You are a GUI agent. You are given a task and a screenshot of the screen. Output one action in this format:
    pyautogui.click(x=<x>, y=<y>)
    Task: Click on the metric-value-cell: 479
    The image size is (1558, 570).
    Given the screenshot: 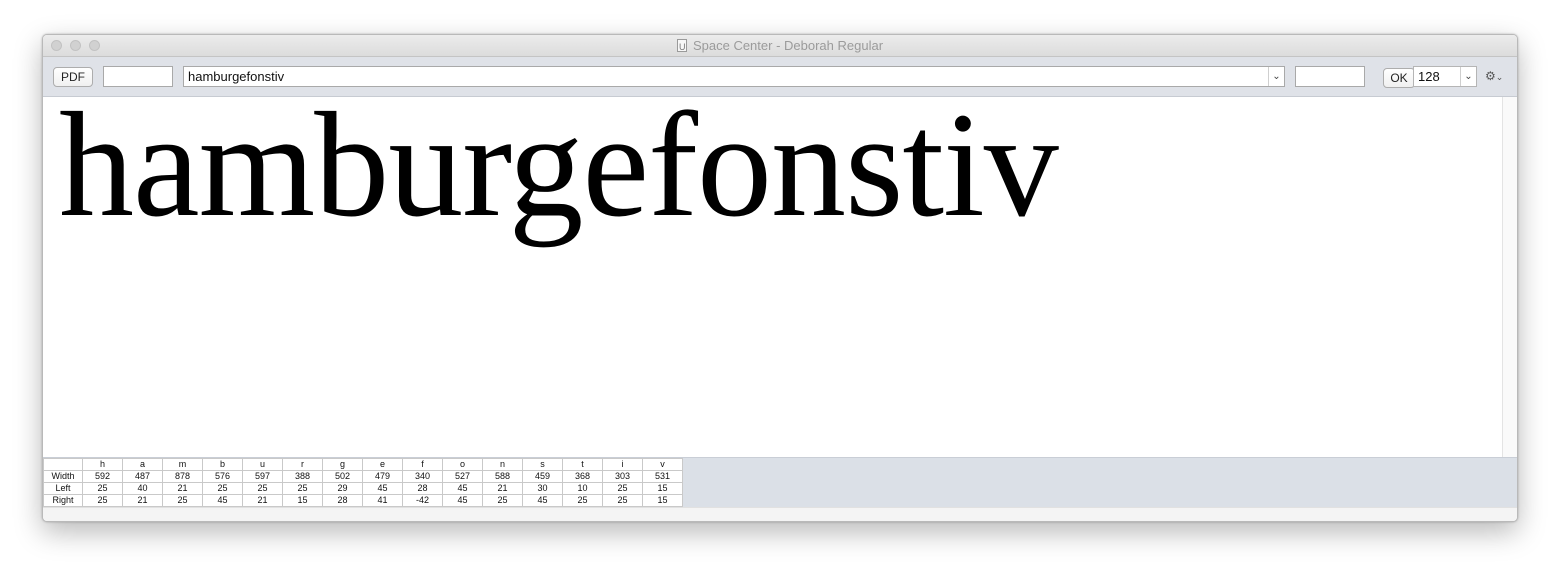 What is the action you would take?
    pyautogui.click(x=382, y=476)
    